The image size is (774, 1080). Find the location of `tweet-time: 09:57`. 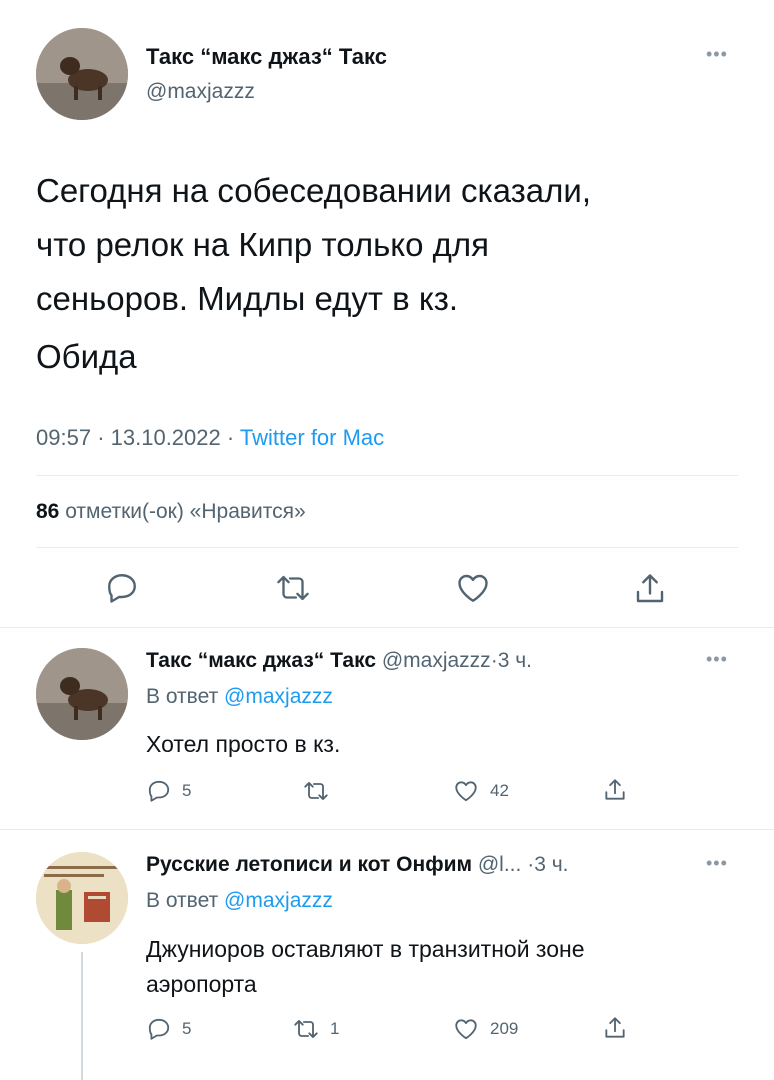

tweet-time: 09:57 is located at coordinates (64, 437).